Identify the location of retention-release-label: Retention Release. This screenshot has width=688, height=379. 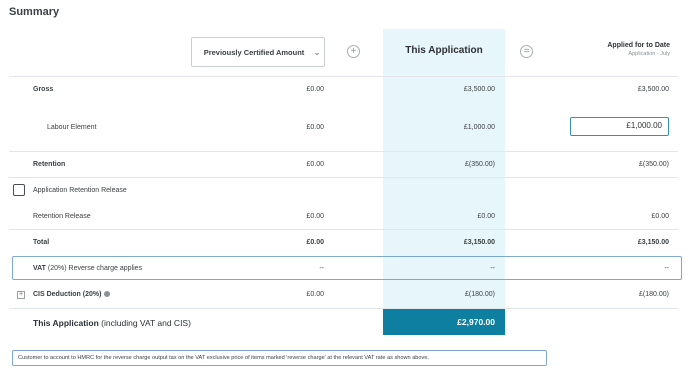
(62, 216).